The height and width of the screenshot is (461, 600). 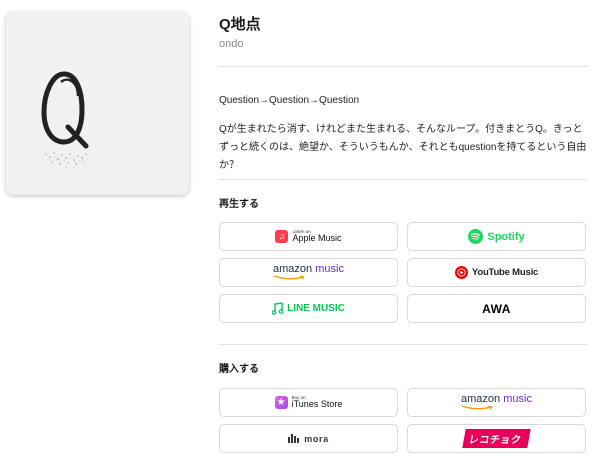 What do you see at coordinates (505, 272) in the screenshot?
I see `youtube-music-label: YouTube Music` at bounding box center [505, 272].